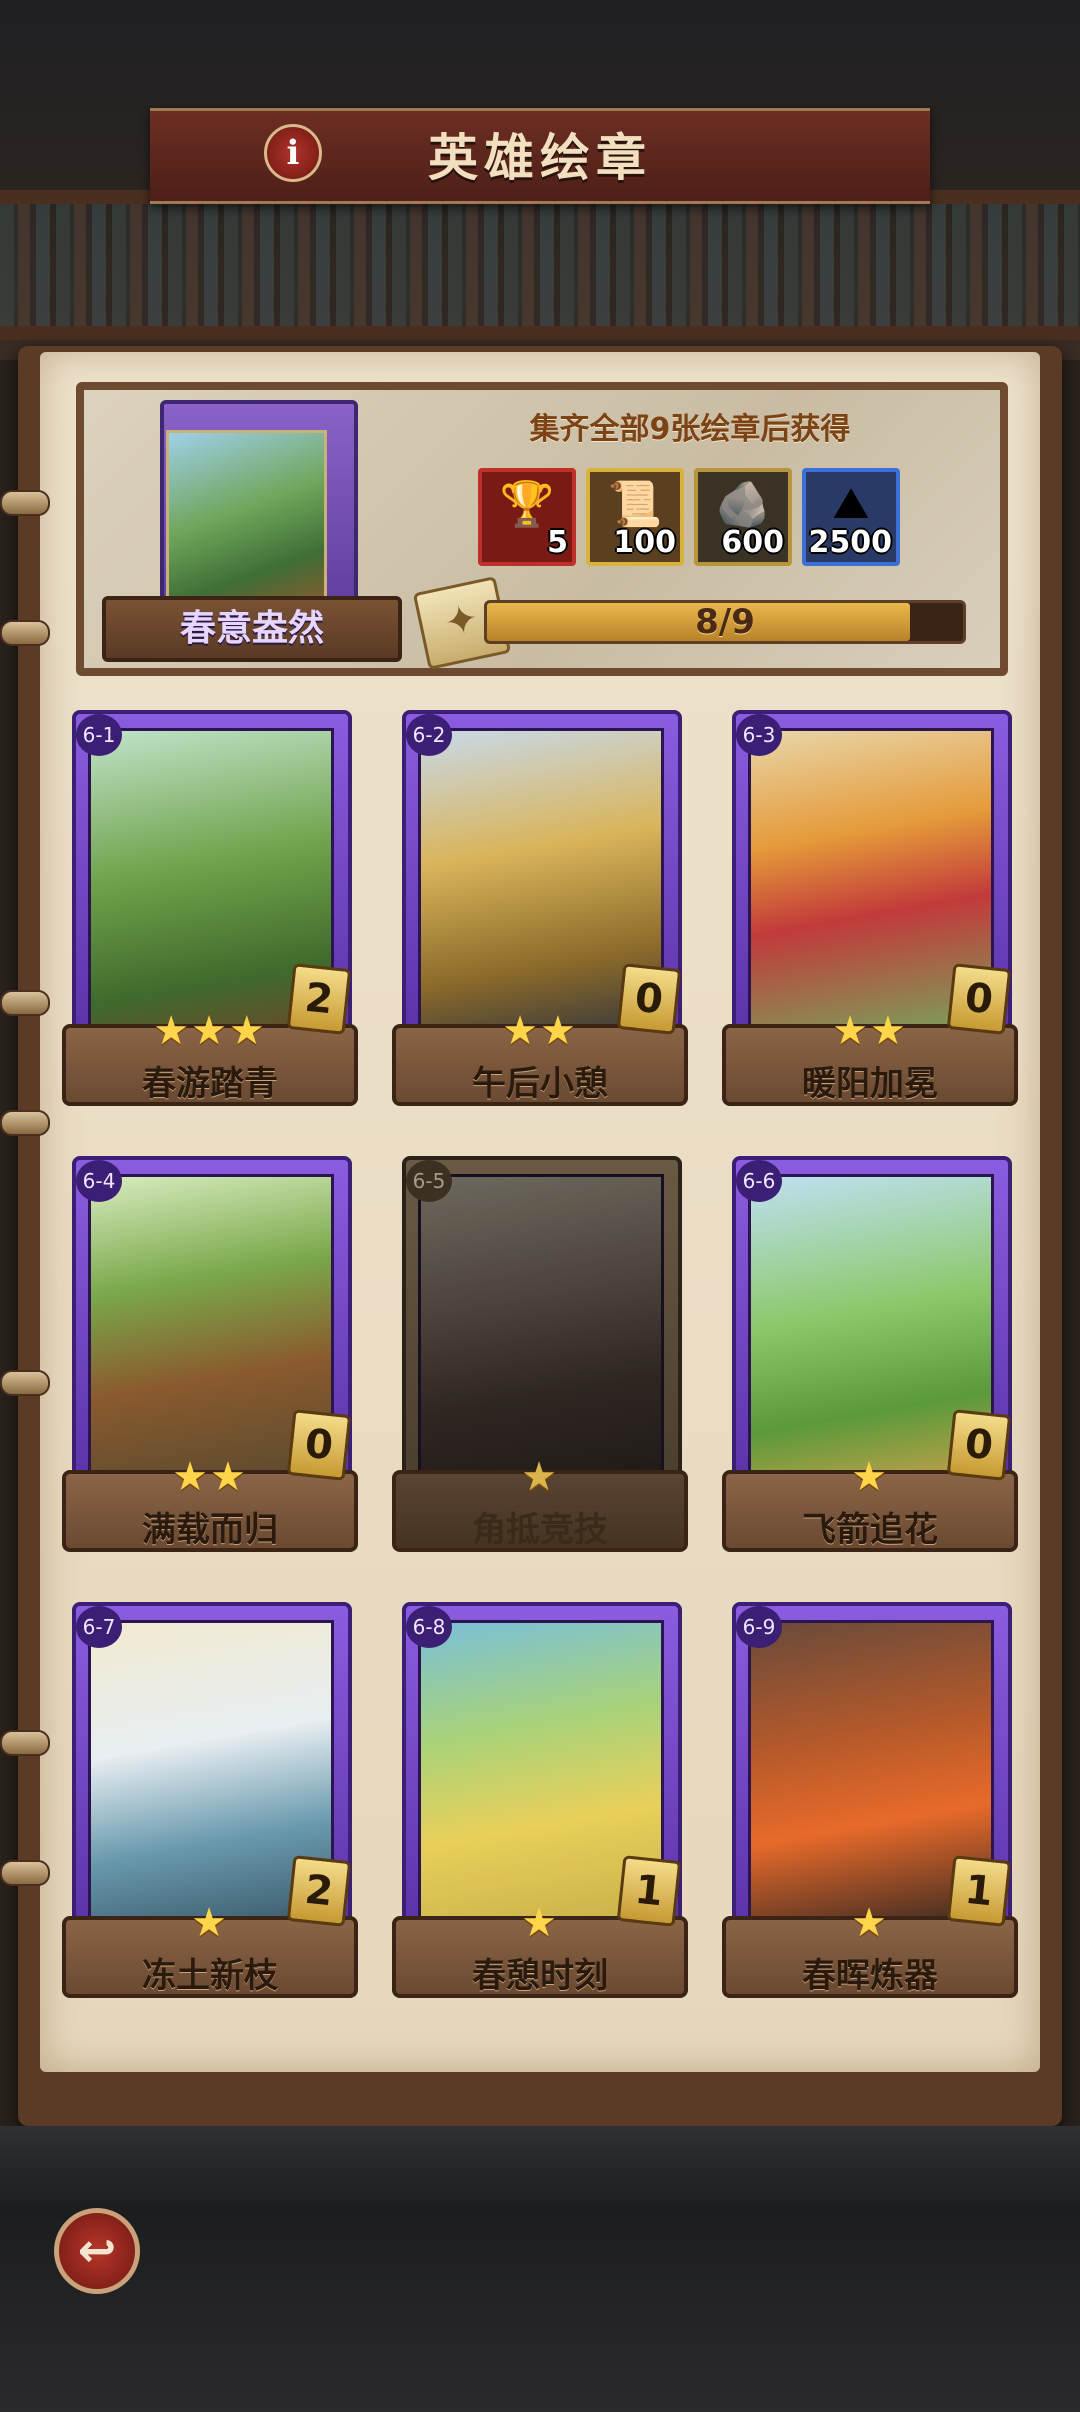  Describe the element at coordinates (540, 333) in the screenshot. I see `shelf-board` at that location.